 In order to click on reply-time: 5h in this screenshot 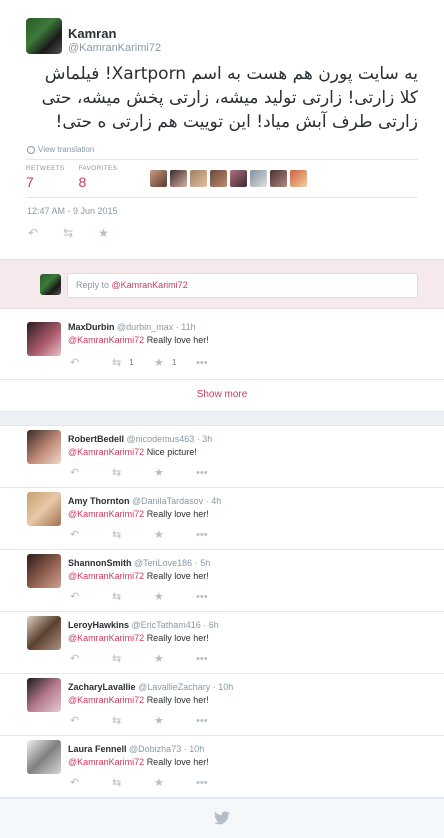, I will do `click(205, 563)`.